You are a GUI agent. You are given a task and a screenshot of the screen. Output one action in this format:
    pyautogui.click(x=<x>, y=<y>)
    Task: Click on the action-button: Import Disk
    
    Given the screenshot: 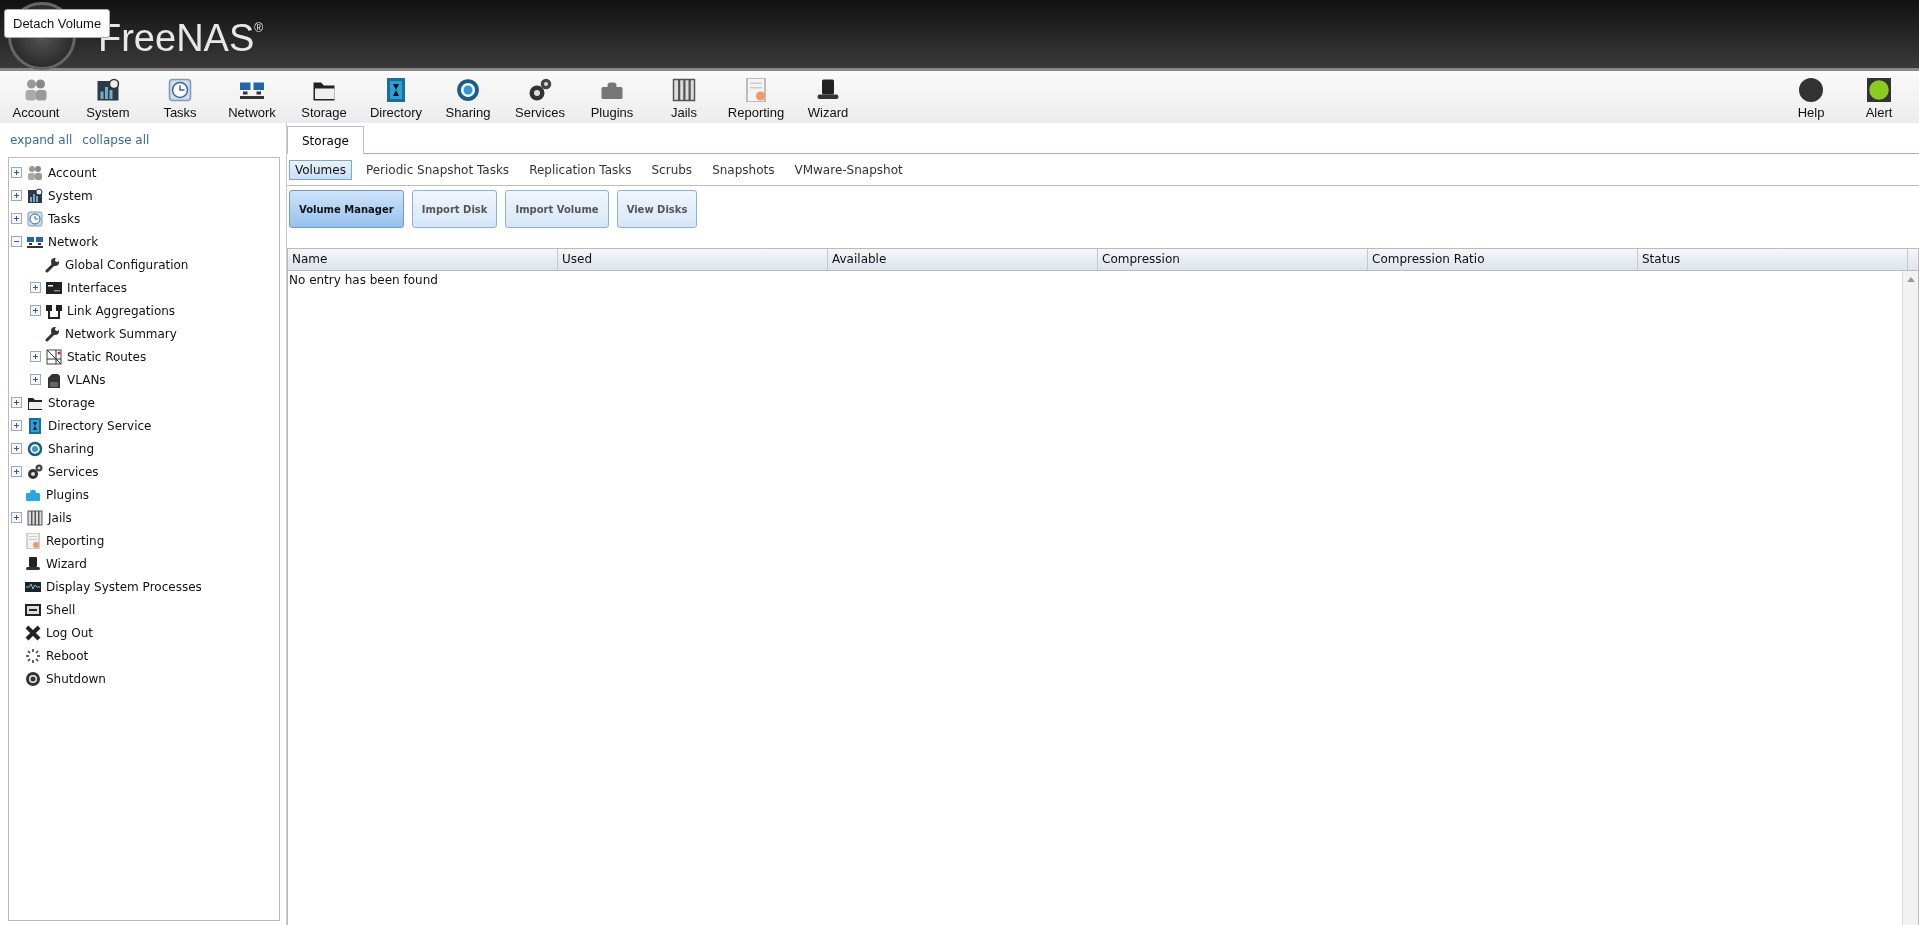 What is the action you would take?
    pyautogui.click(x=454, y=209)
    